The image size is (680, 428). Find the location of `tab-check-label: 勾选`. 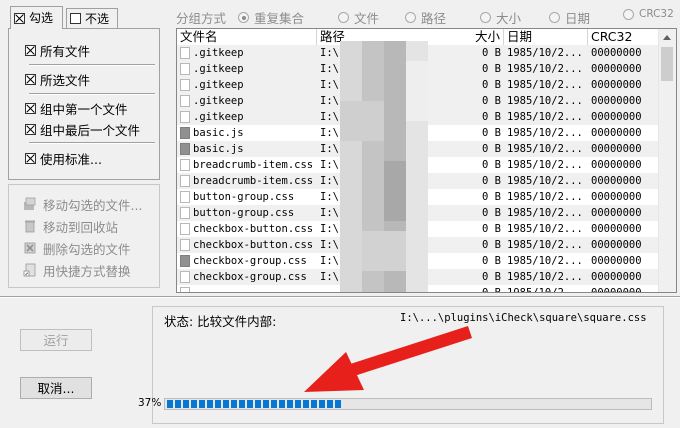

tab-check-label: 勾选 is located at coordinates (41, 18).